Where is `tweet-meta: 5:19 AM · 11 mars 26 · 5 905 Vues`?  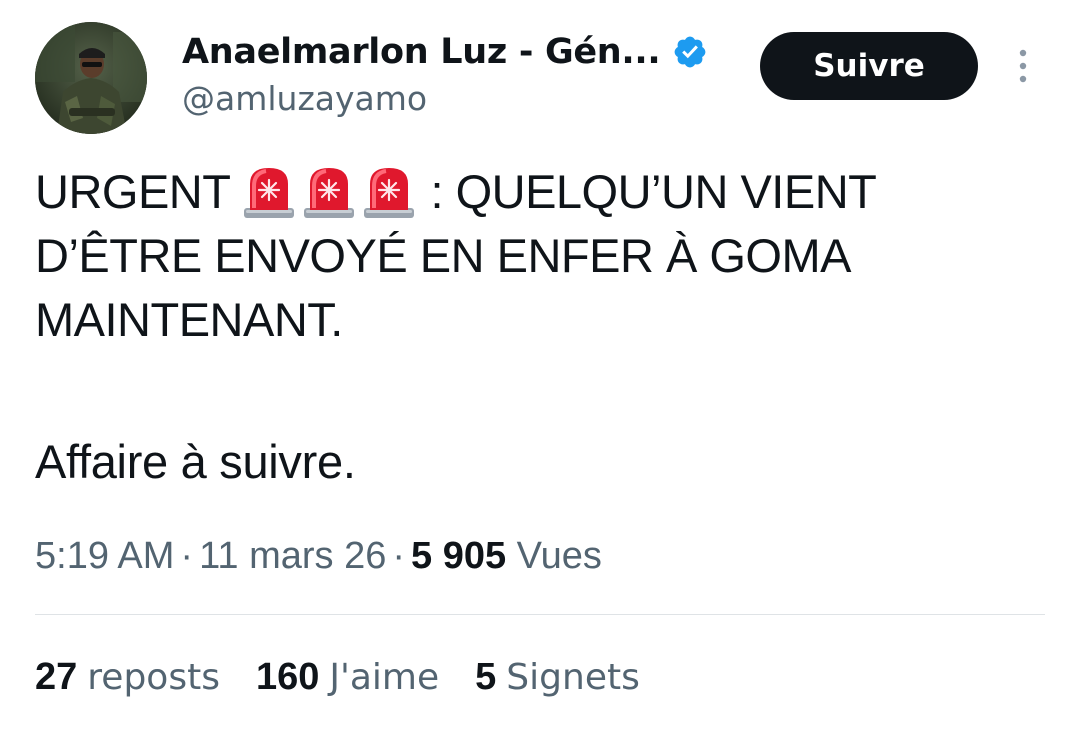 tweet-meta: 5:19 AM · 11 mars 26 · 5 905 Vues is located at coordinates (318, 556).